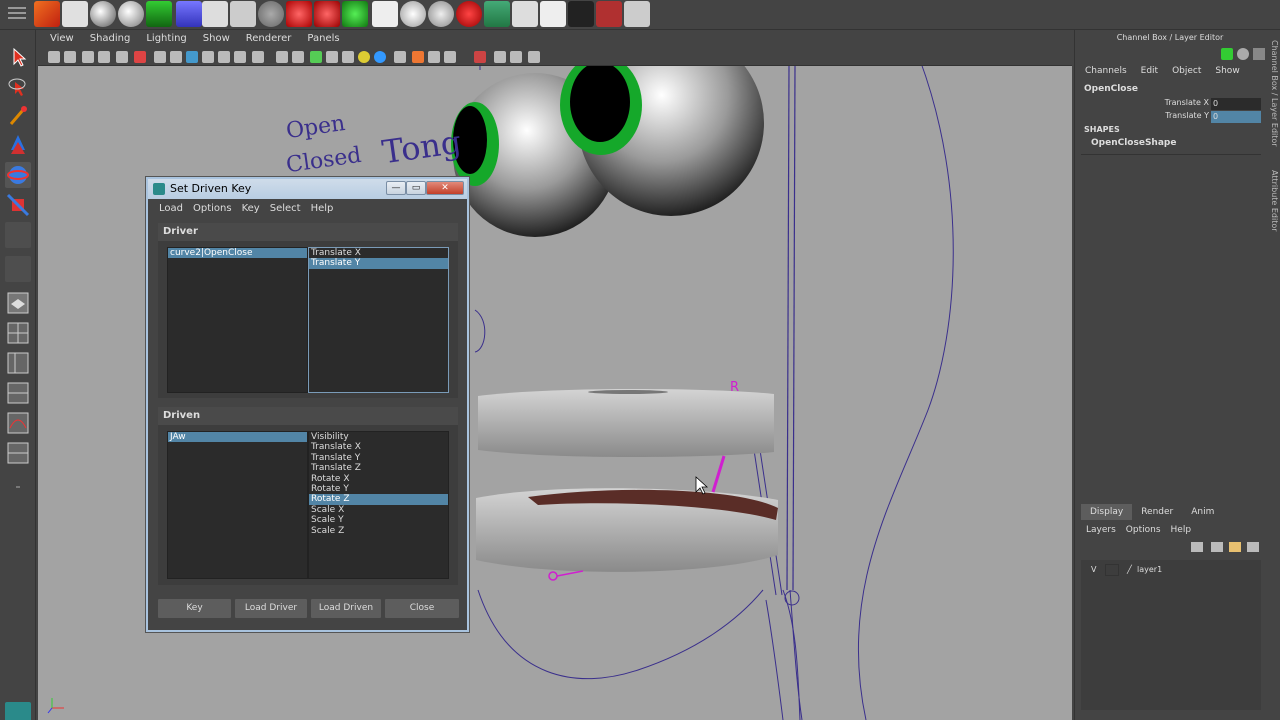 Image resolution: width=1280 pixels, height=720 pixels. Describe the element at coordinates (534, 57) in the screenshot. I see `expand-toolbar-icon` at that location.